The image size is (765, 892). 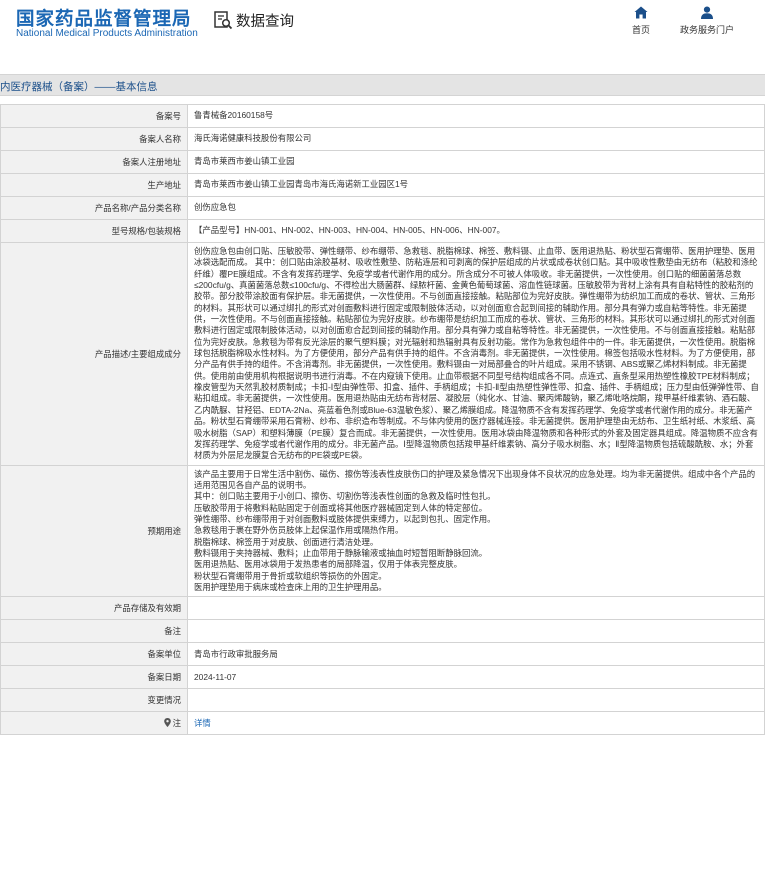 I want to click on intended-use-line: 敷料镊用于夹持器械、敷料；止血带用于静脉输液或抽血时短暂阻断静脉回流。, so click(x=341, y=552).